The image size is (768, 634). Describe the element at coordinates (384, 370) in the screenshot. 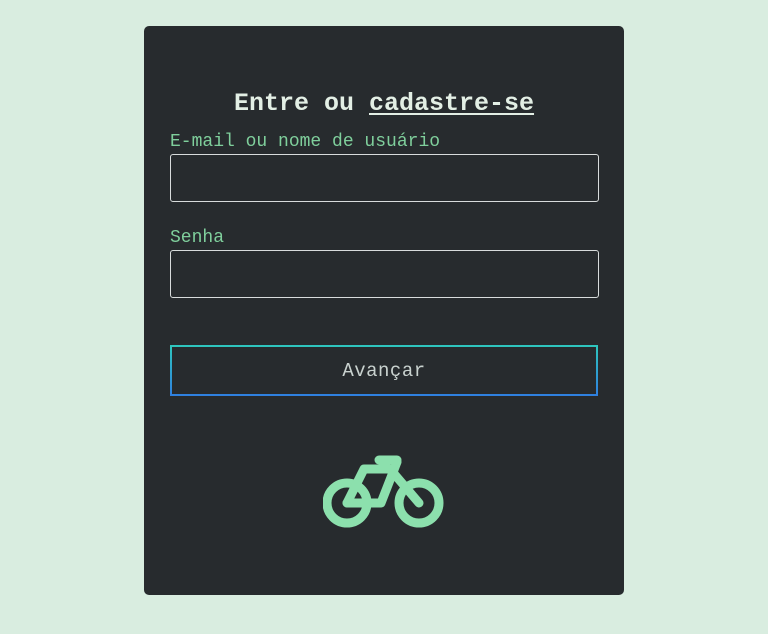

I see `submit-button: Avançar` at that location.